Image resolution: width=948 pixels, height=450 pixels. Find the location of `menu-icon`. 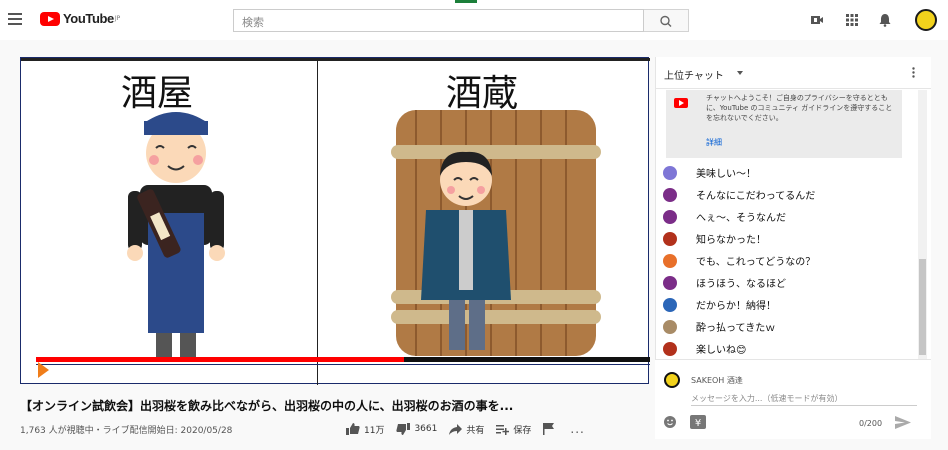

menu-icon is located at coordinates (15, 19).